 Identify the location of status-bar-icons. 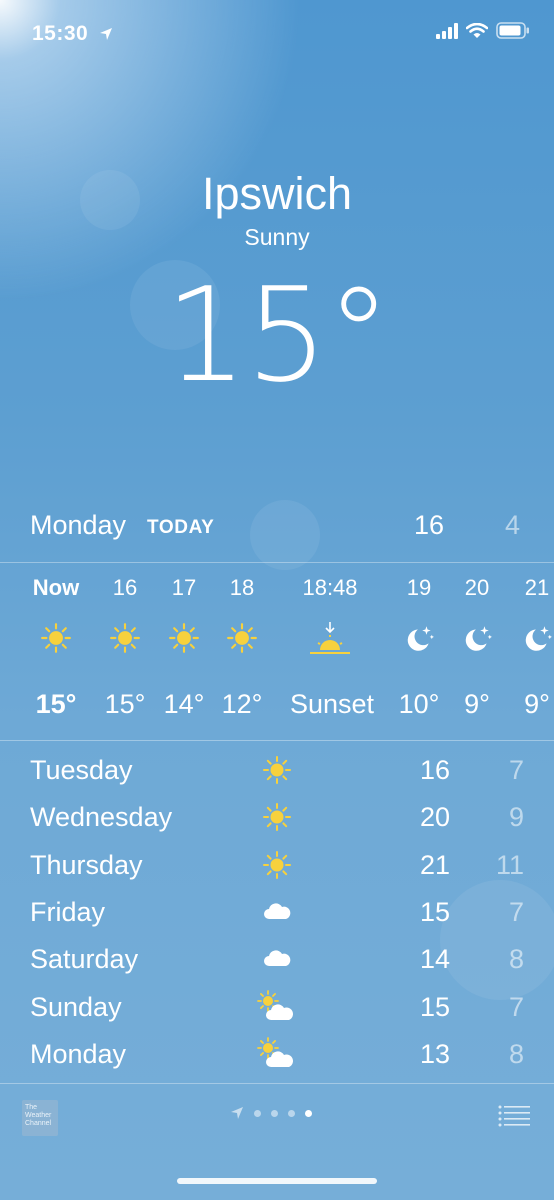
(483, 30).